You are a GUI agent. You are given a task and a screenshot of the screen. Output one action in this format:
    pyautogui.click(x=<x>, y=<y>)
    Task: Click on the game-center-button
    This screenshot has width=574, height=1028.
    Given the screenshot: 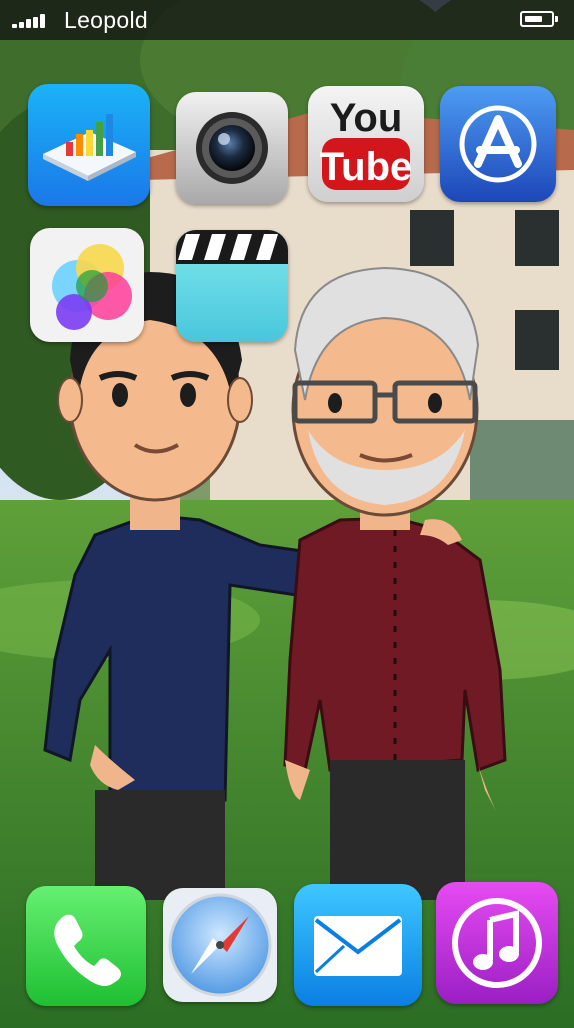 What is the action you would take?
    pyautogui.click(x=87, y=285)
    